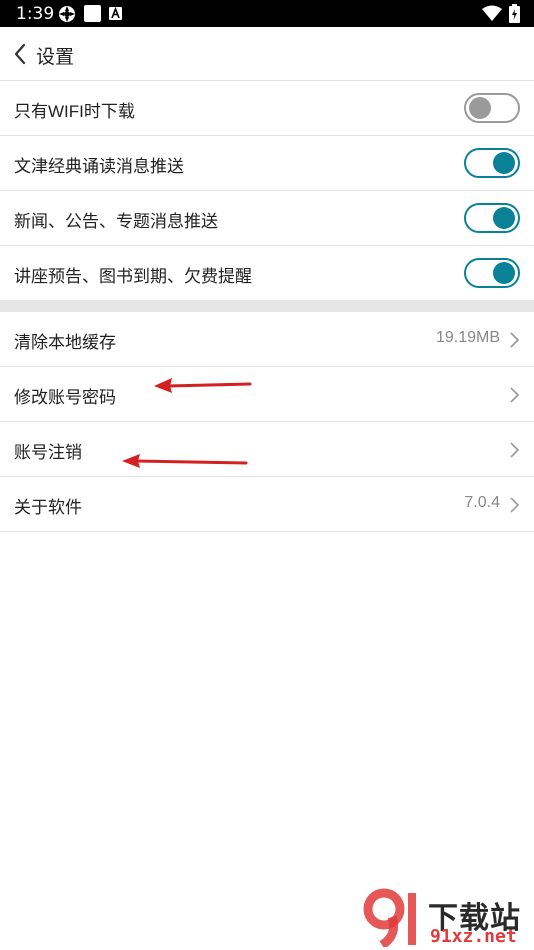 This screenshot has height=950, width=534. I want to click on chevron-left-icon, so click(20, 54).